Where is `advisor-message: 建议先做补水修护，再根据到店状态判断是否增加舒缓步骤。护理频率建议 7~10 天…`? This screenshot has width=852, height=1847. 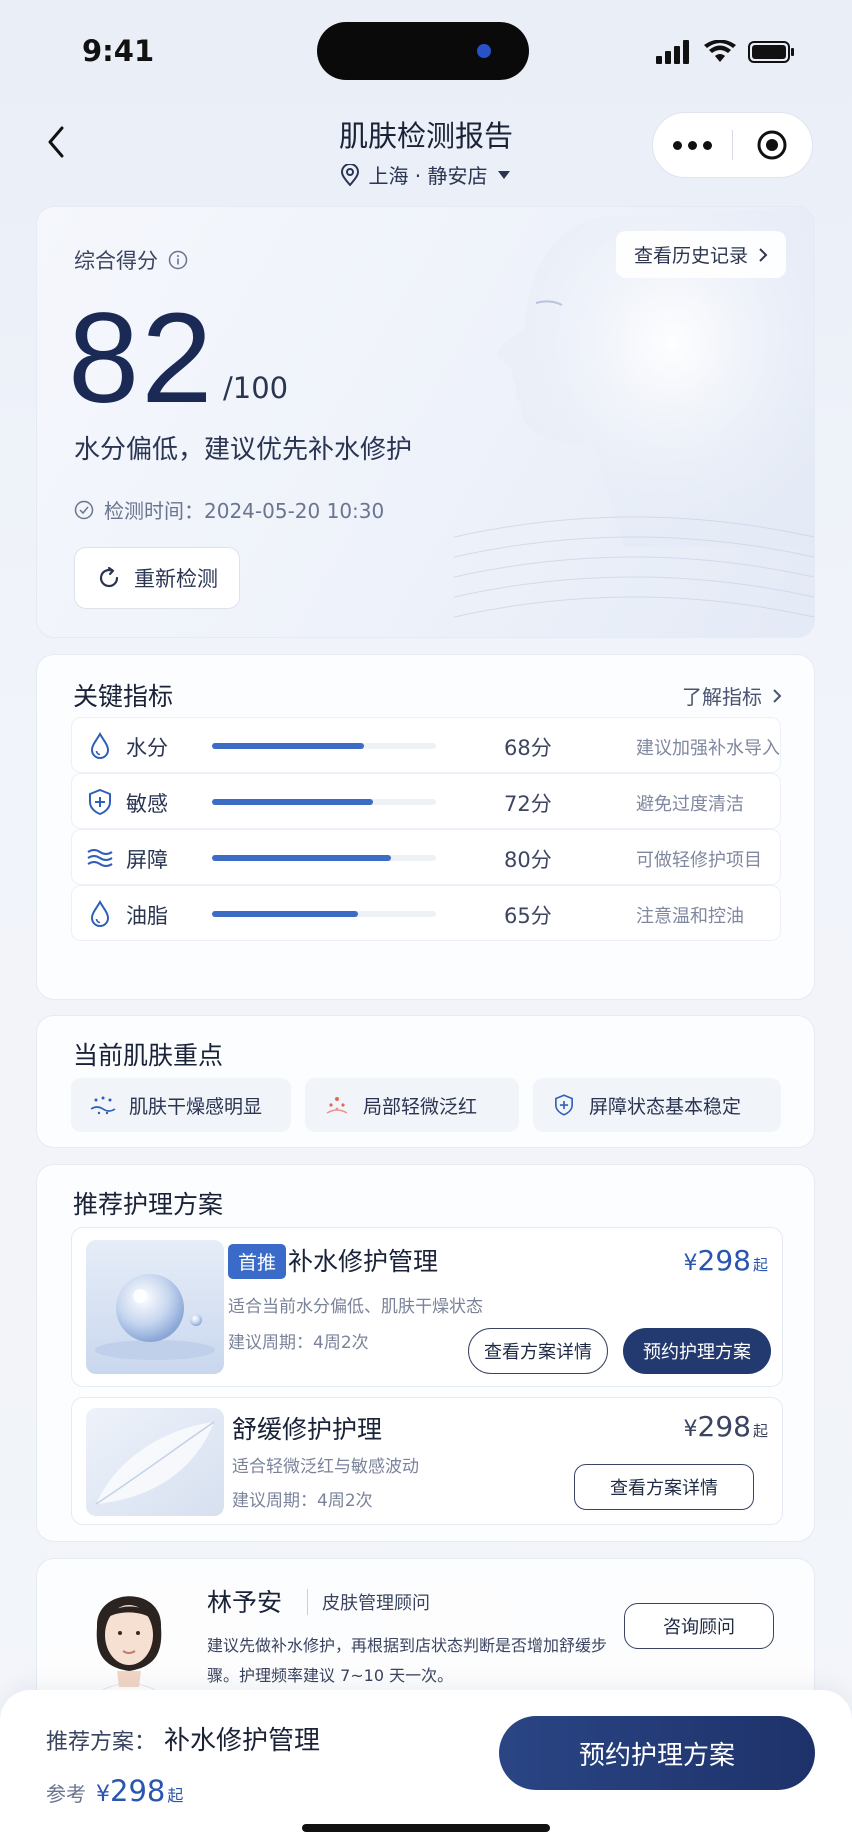
advisor-message: 建议先做补水修护，再根据到店状态判断是否增加舒缓步骤。护理频率建议 7~10 天… is located at coordinates (407, 1660).